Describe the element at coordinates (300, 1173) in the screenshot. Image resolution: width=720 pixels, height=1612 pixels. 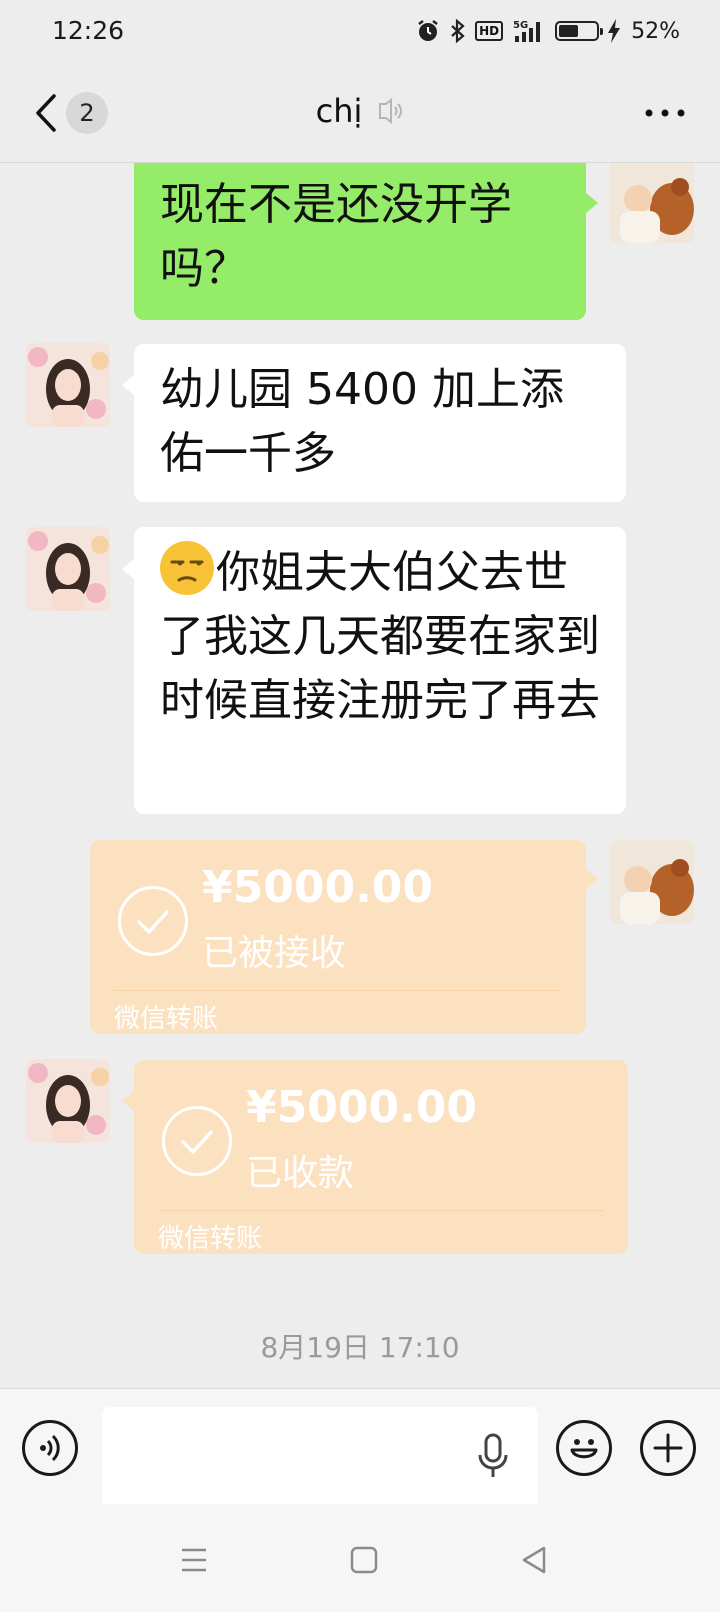
I see `transfer-status: 已收款` at that location.